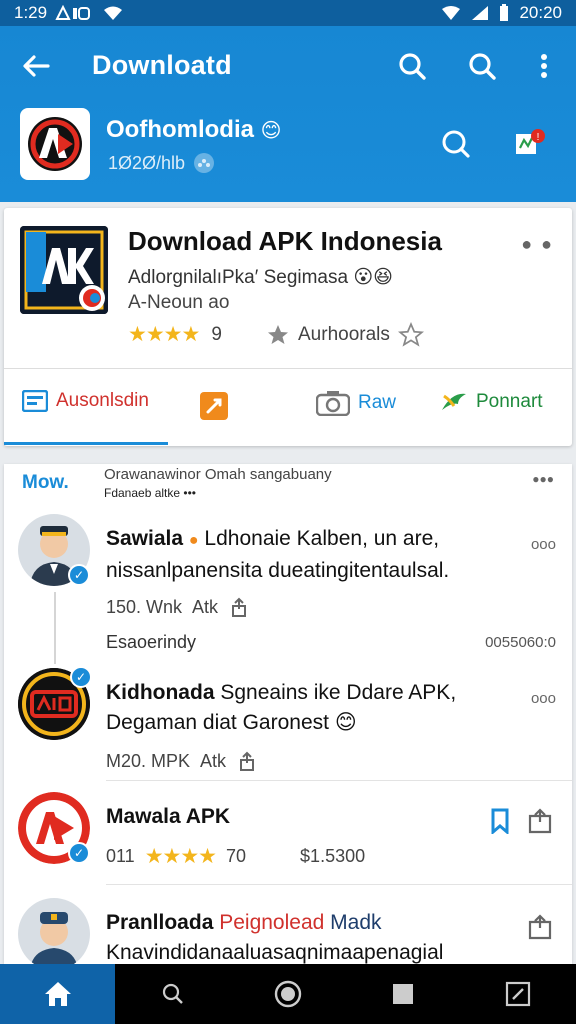 The height and width of the screenshot is (1024, 576). Describe the element at coordinates (159, 922) in the screenshot. I see `post-author: Pranlloada` at that location.